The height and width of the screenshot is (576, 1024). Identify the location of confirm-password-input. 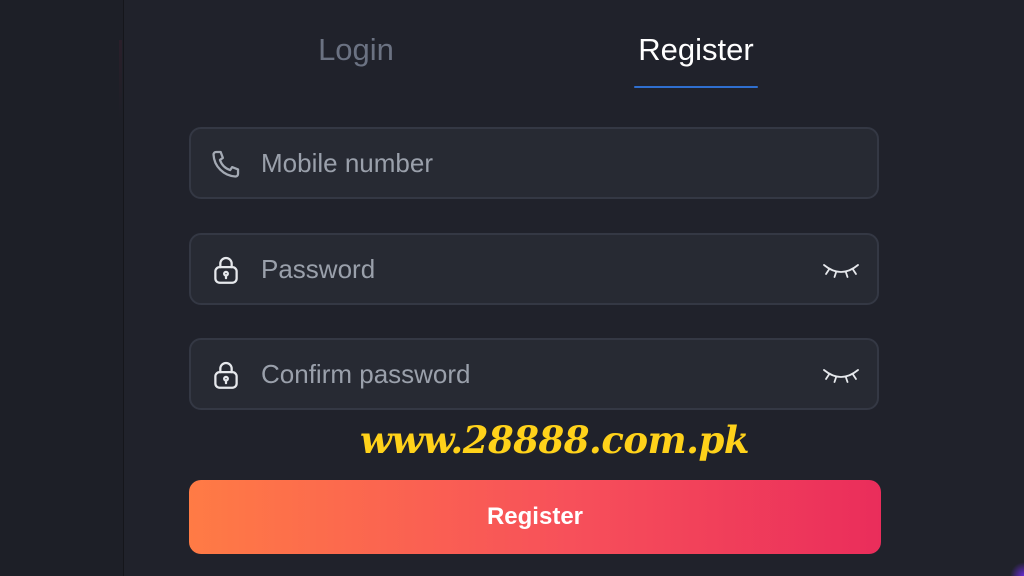
(531, 374).